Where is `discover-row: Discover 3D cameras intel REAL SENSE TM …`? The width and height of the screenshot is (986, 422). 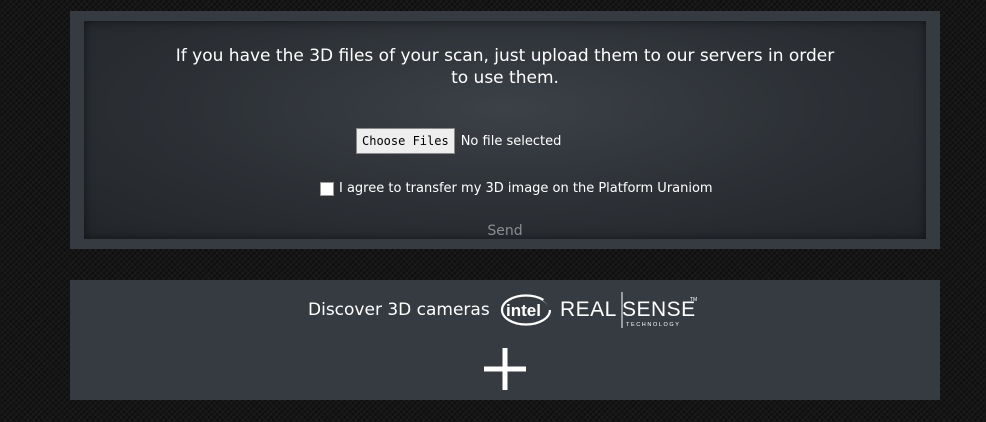 discover-row: Discover 3D cameras intel REAL SENSE TM … is located at coordinates (504, 310).